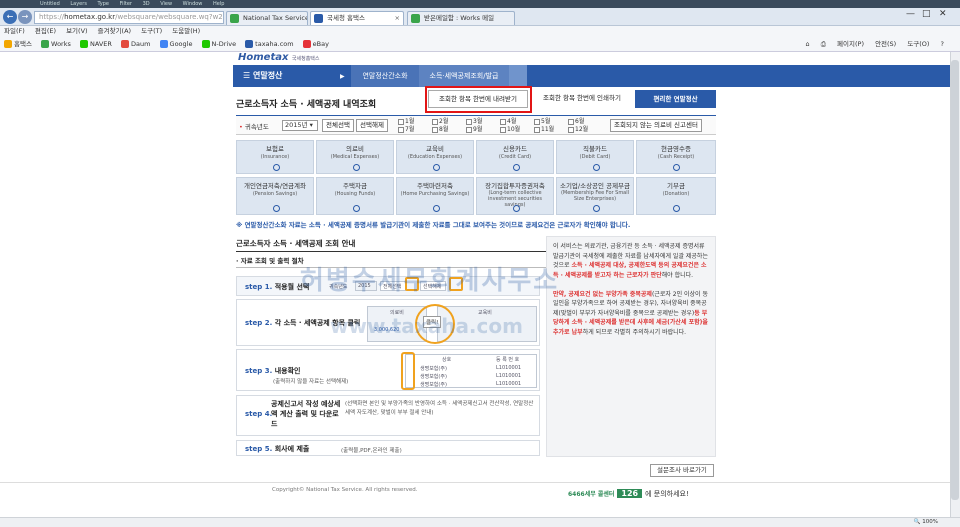 The width and height of the screenshot is (960, 527). What do you see at coordinates (406, 129) in the screenshot?
I see `month-checkbox: 7월` at bounding box center [406, 129].